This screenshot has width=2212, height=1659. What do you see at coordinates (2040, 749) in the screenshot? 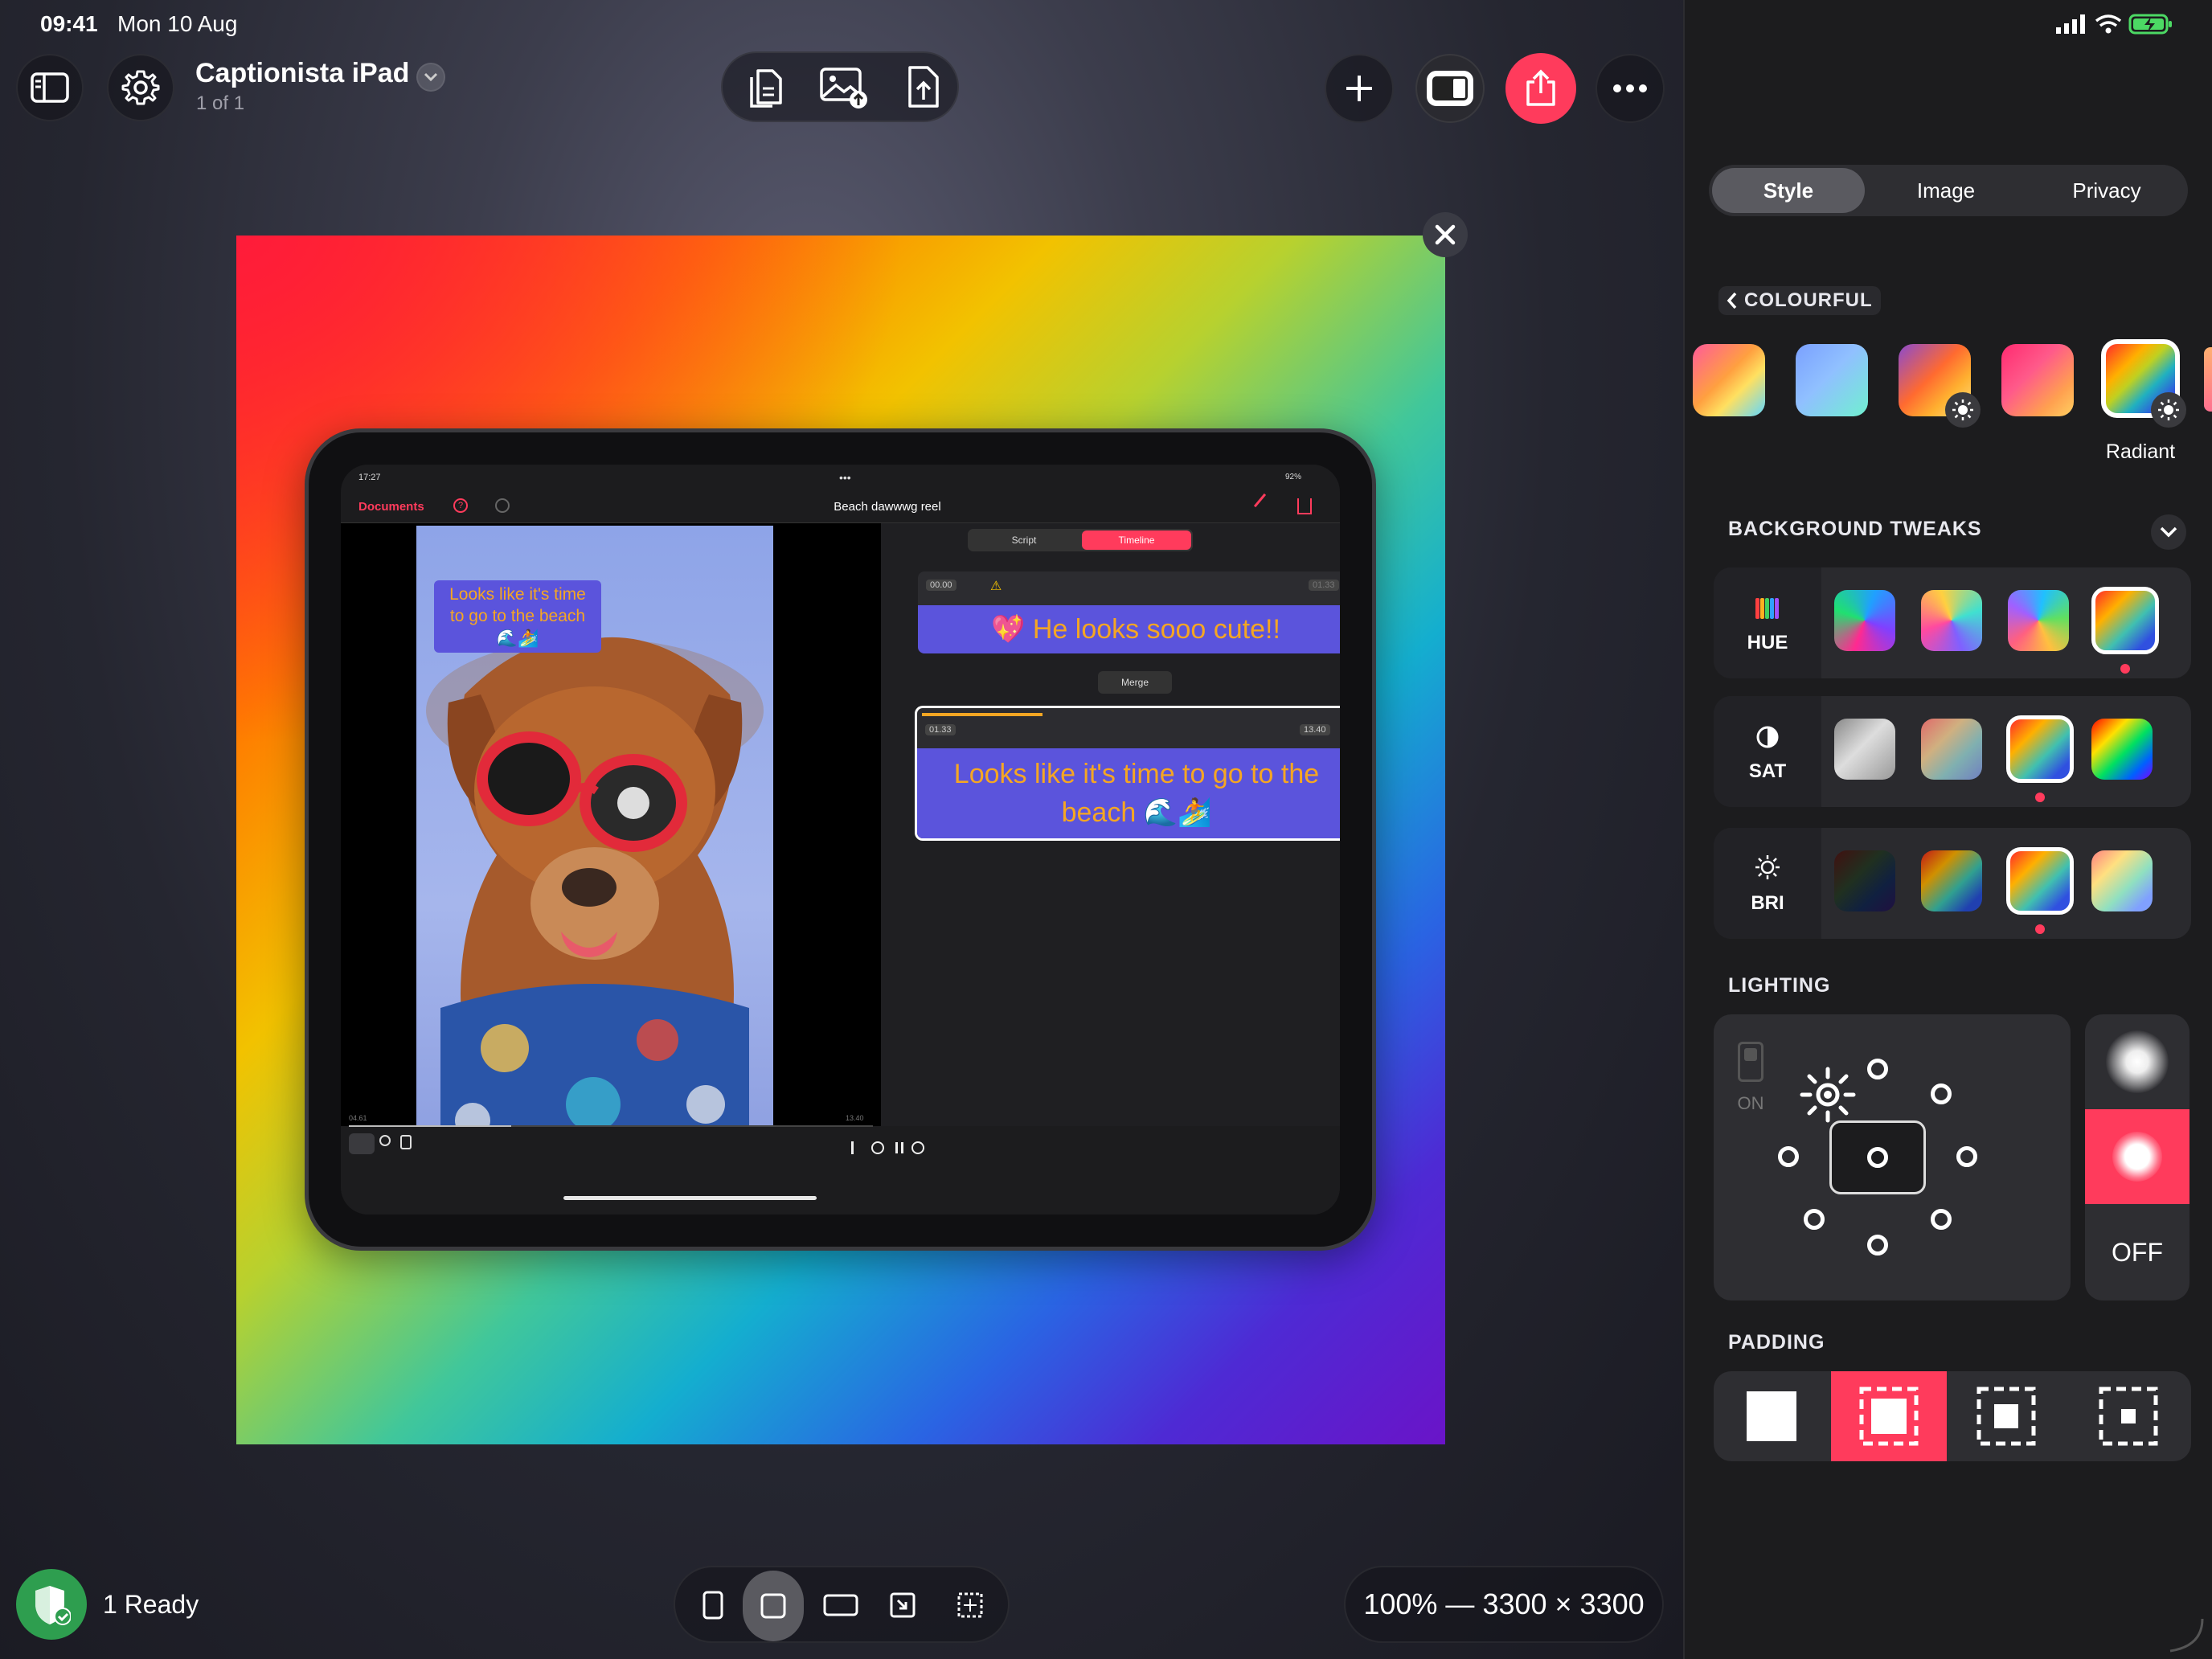
I see `sat-swatch-3-selected` at bounding box center [2040, 749].